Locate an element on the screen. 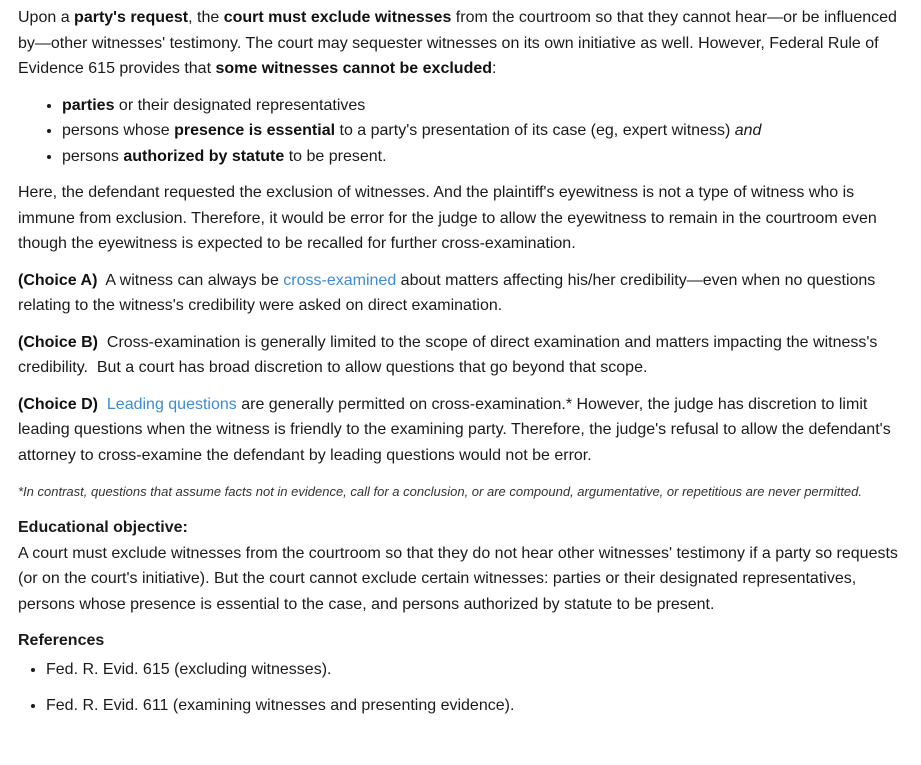 The height and width of the screenshot is (765, 921). intro-bold-court-must-exclude: court must exclude witnesses is located at coordinates (337, 17).